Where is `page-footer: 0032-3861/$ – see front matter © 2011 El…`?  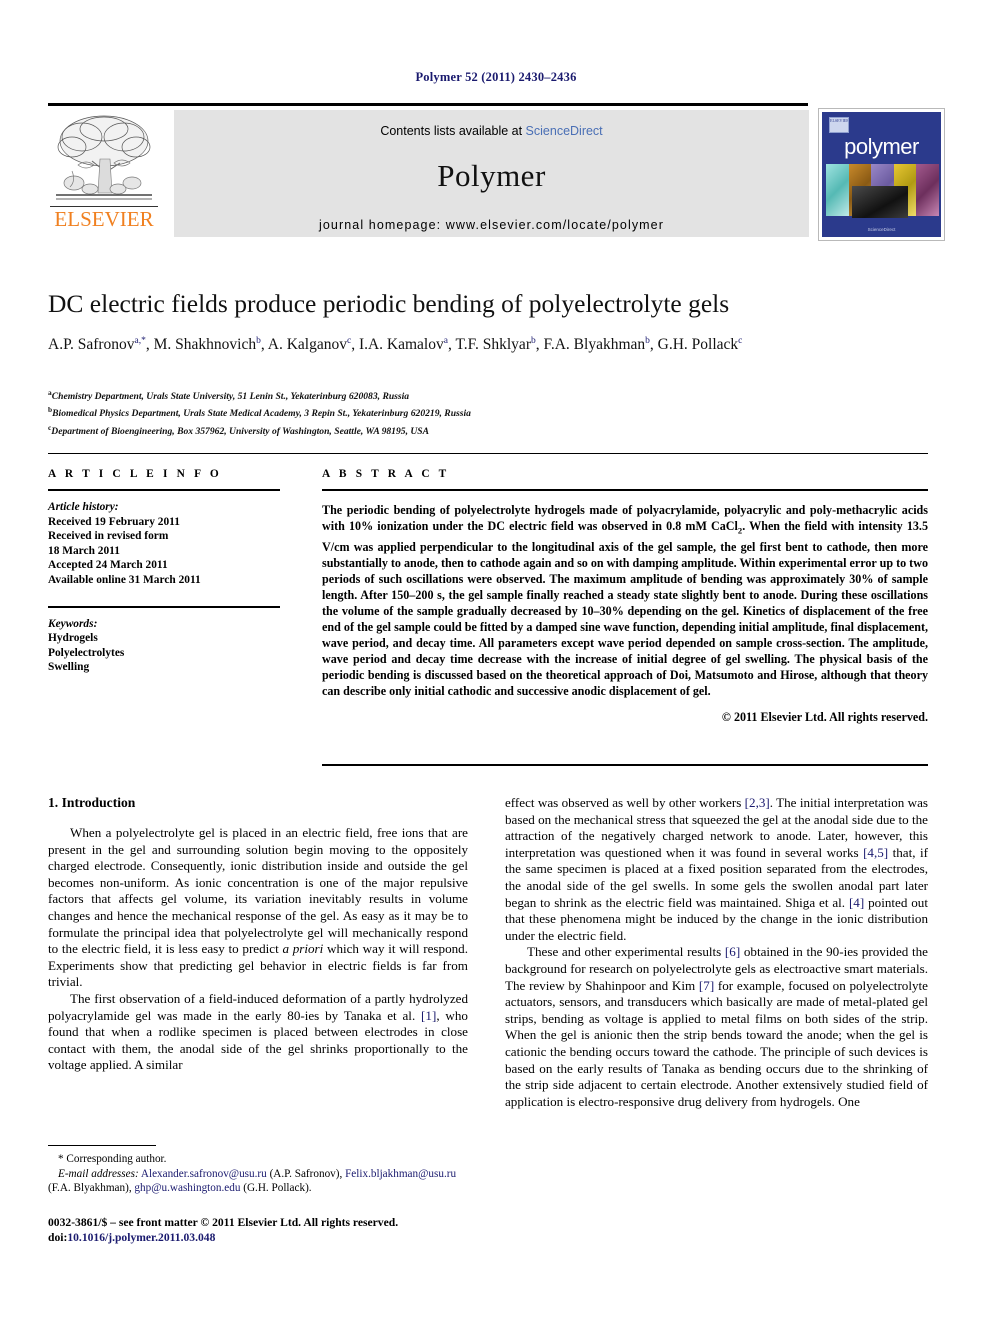 page-footer: 0032-3861/$ – see front matter © 2011 El… is located at coordinates (263, 1230).